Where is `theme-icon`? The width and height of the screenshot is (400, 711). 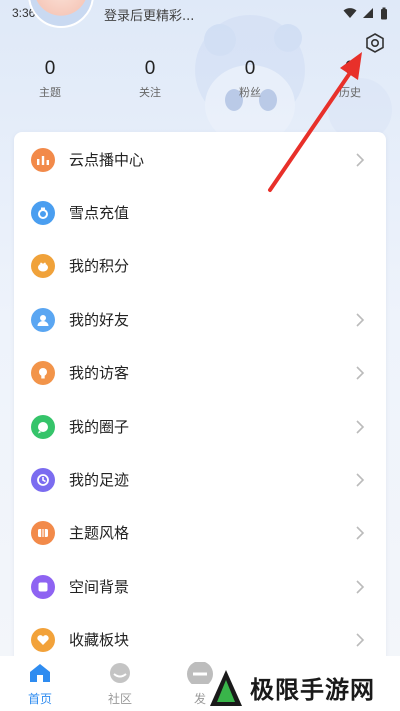 theme-icon is located at coordinates (43, 532).